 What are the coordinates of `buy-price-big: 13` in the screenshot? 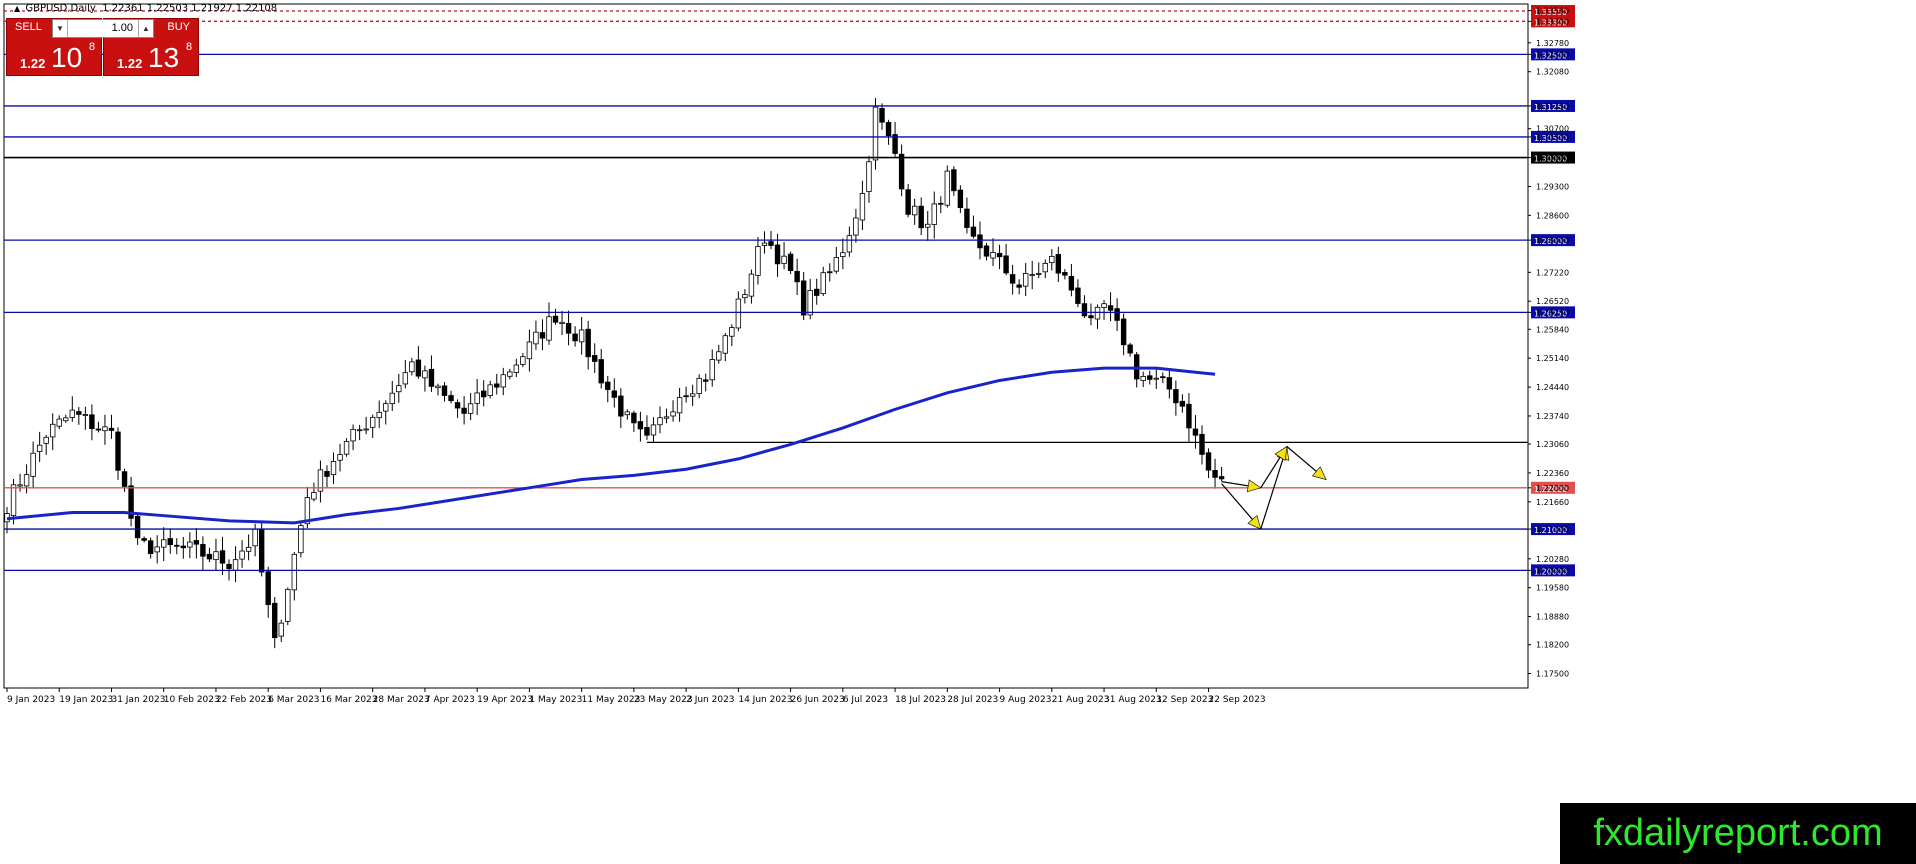 It's located at (164, 57).